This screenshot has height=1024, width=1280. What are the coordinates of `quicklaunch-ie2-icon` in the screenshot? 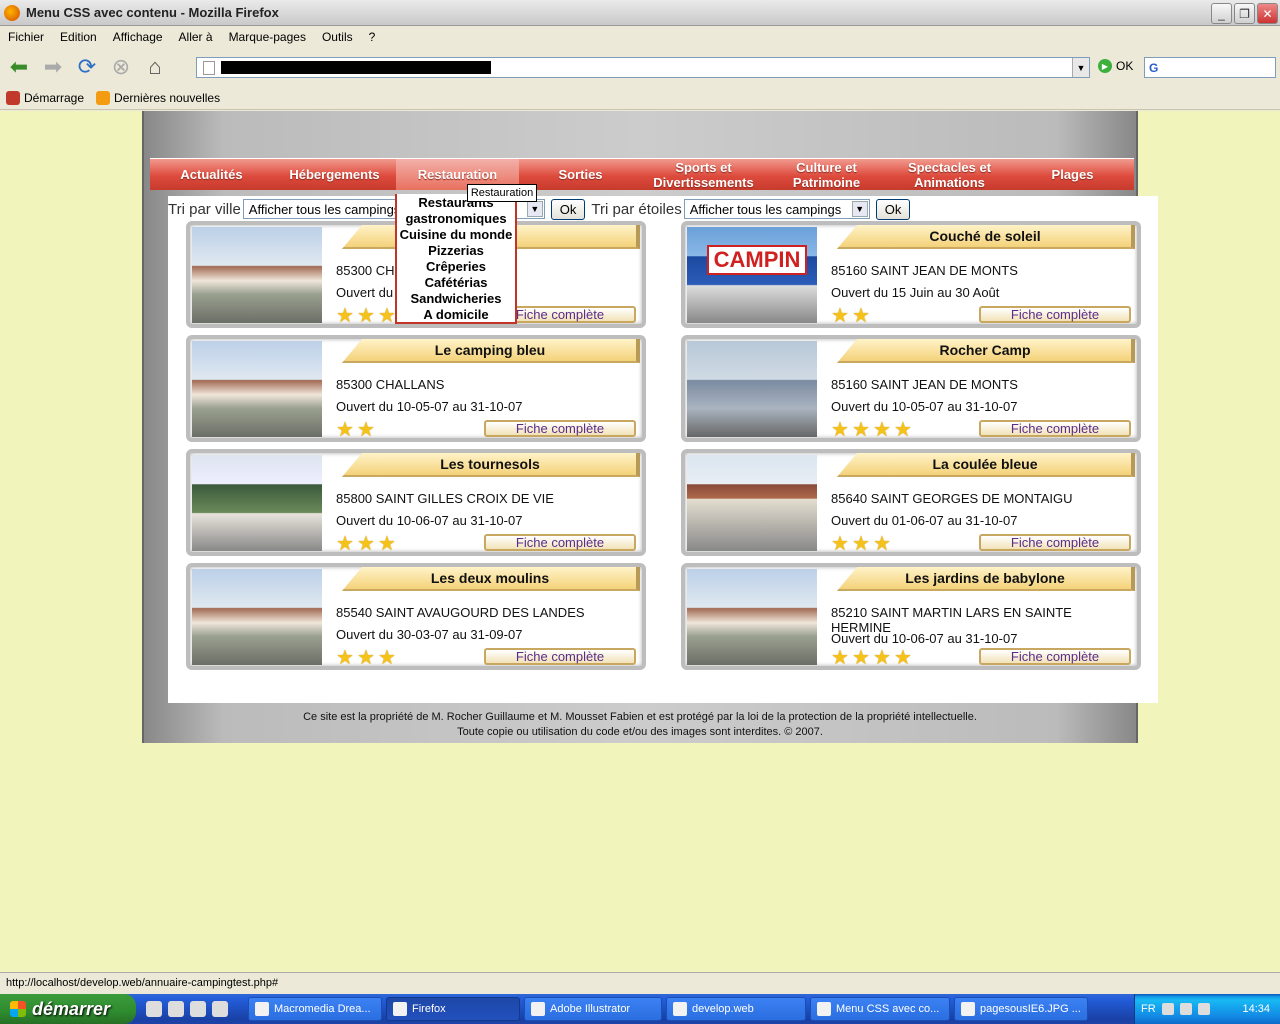 It's located at (176, 1009).